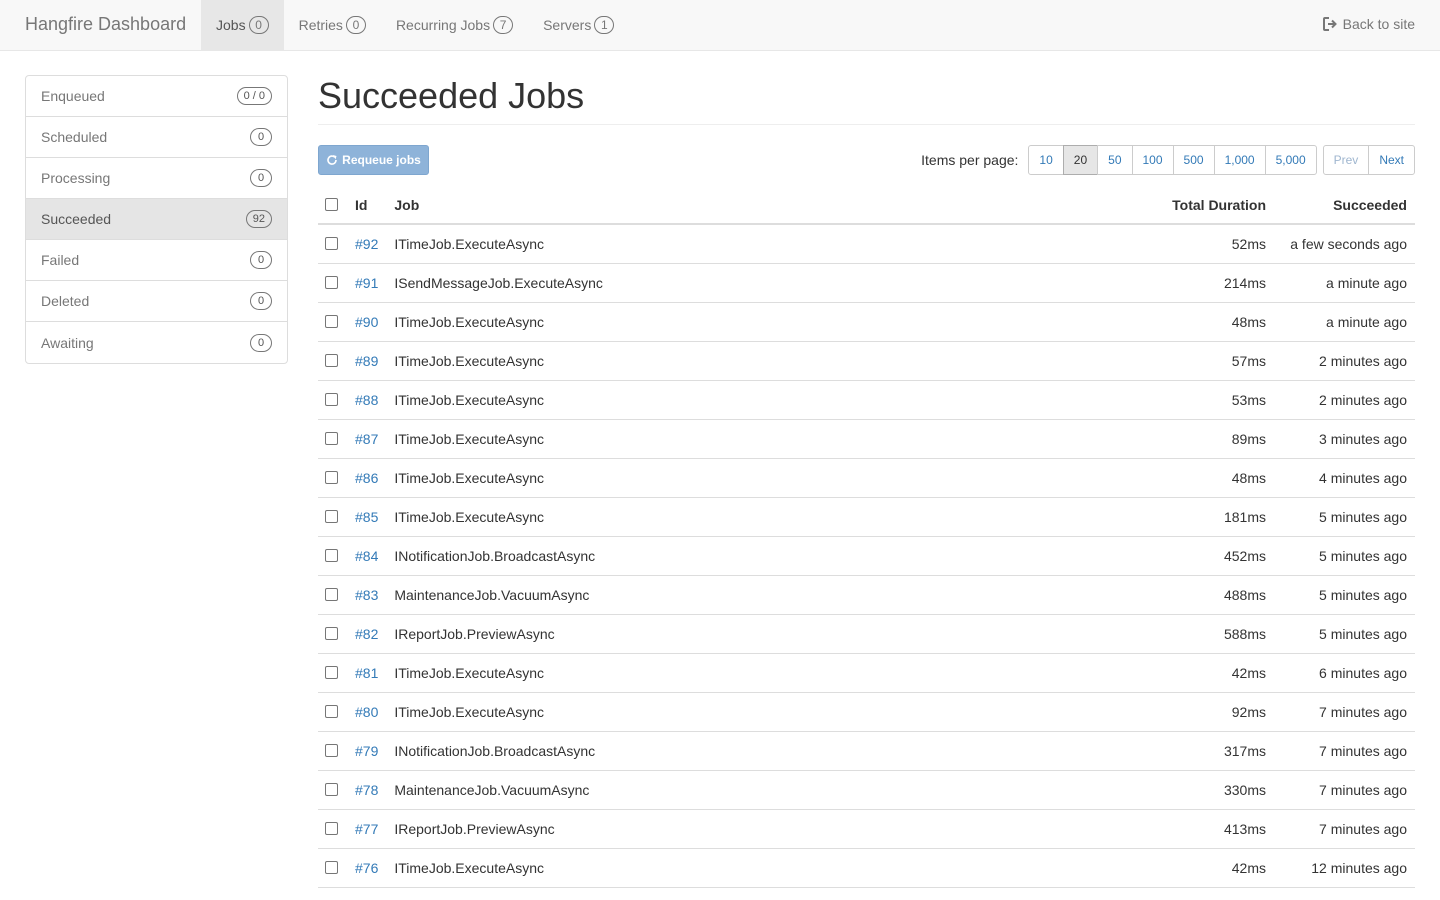 This screenshot has height=900, width=1440. Describe the element at coordinates (156, 301) in the screenshot. I see `sidebar-item-deleted: Deleted 0` at that location.